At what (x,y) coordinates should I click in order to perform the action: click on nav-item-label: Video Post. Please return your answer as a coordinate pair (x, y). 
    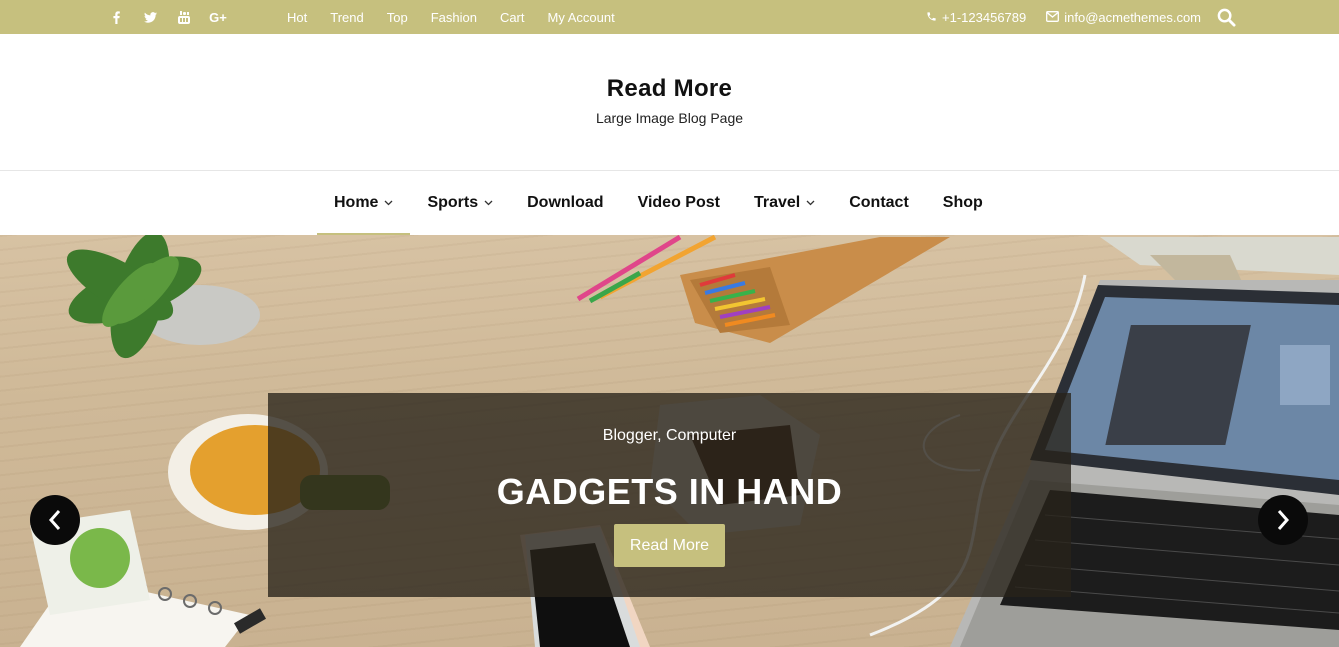
    Looking at the image, I should click on (678, 202).